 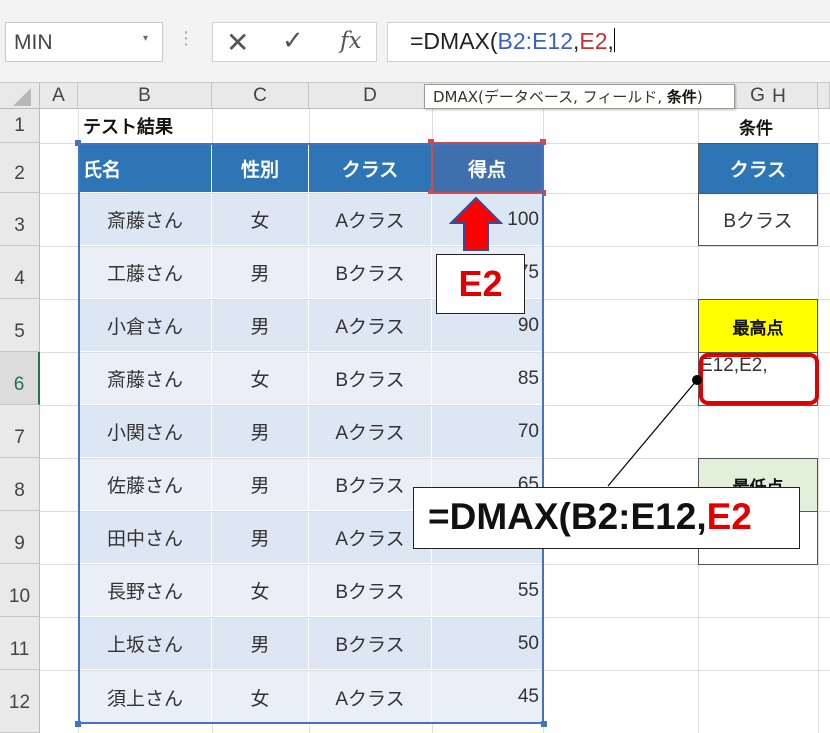 What do you see at coordinates (758, 168) in the screenshot?
I see `condition-header-class: クラス` at bounding box center [758, 168].